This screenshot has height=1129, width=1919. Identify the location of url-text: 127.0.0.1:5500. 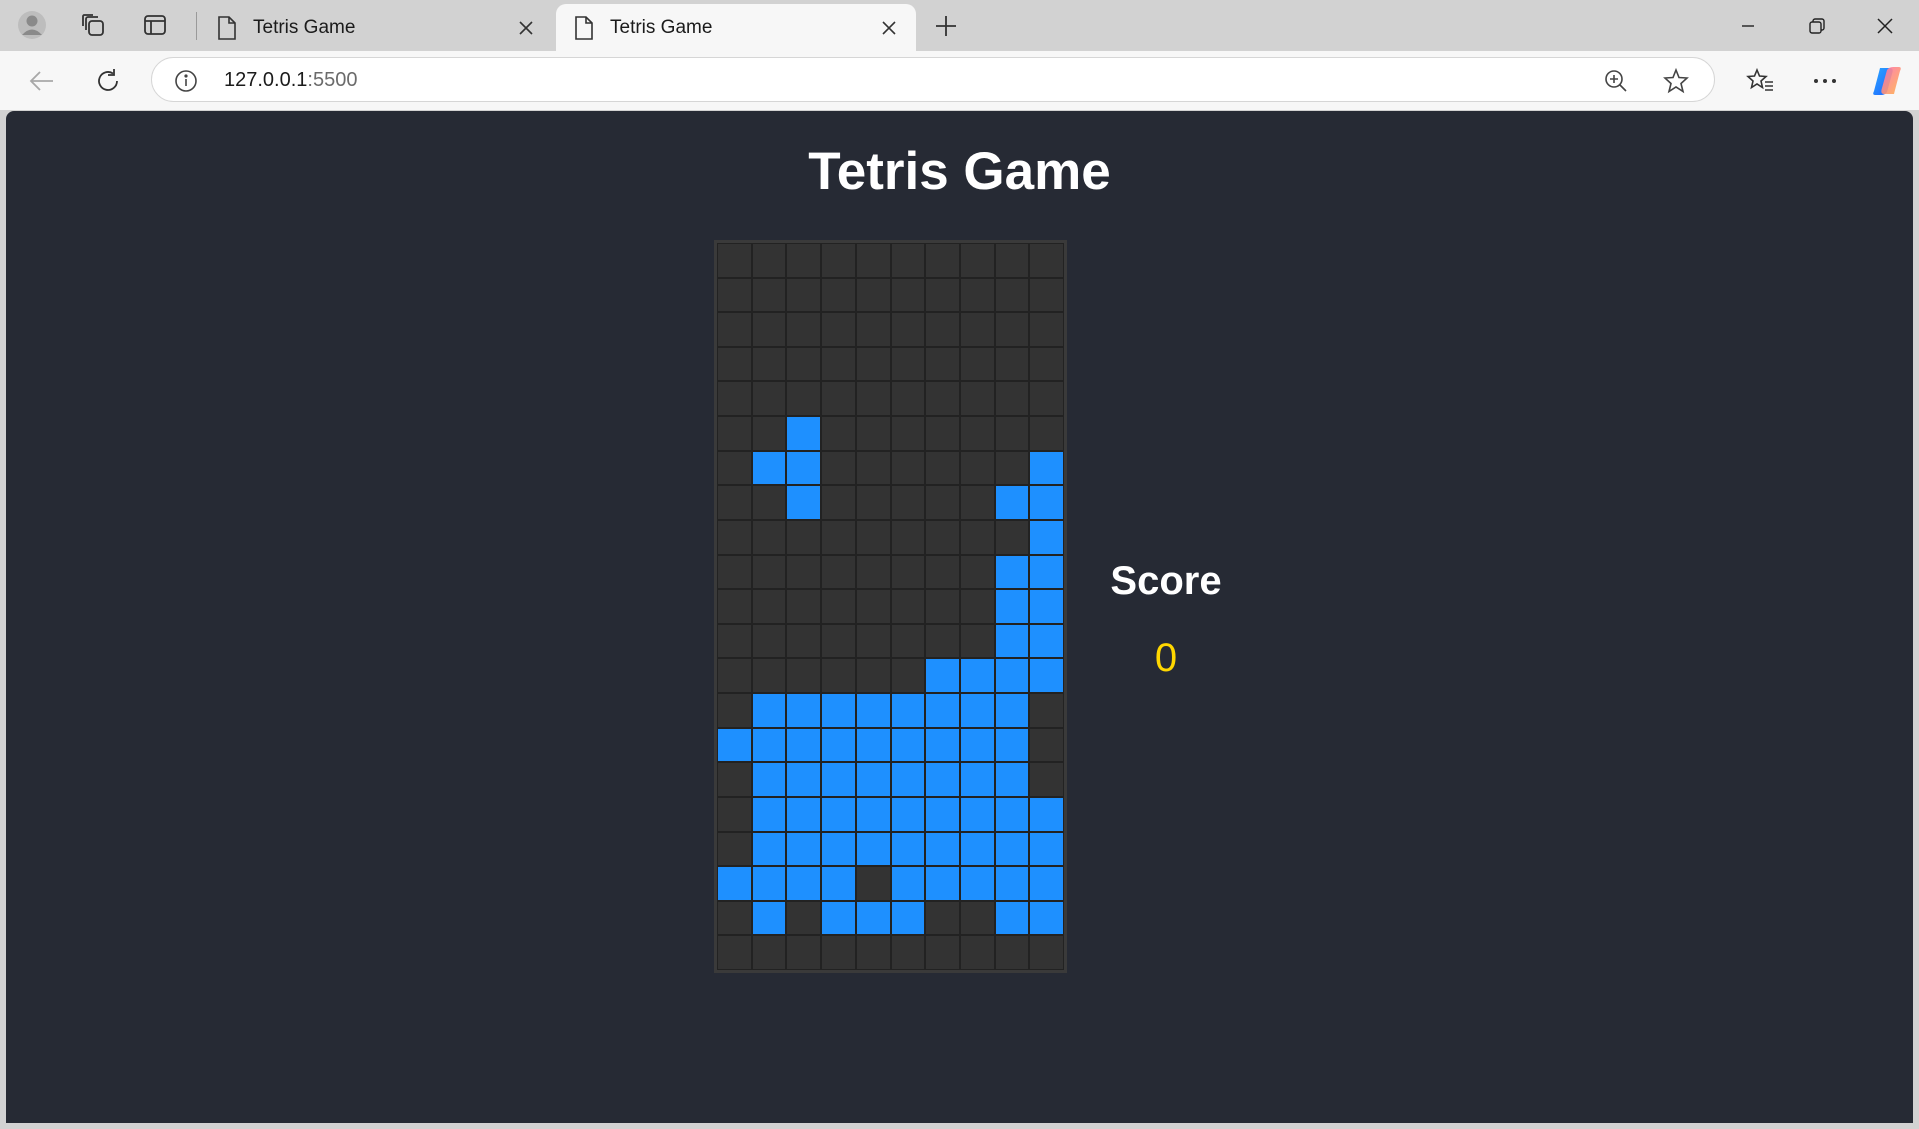
(290, 80).